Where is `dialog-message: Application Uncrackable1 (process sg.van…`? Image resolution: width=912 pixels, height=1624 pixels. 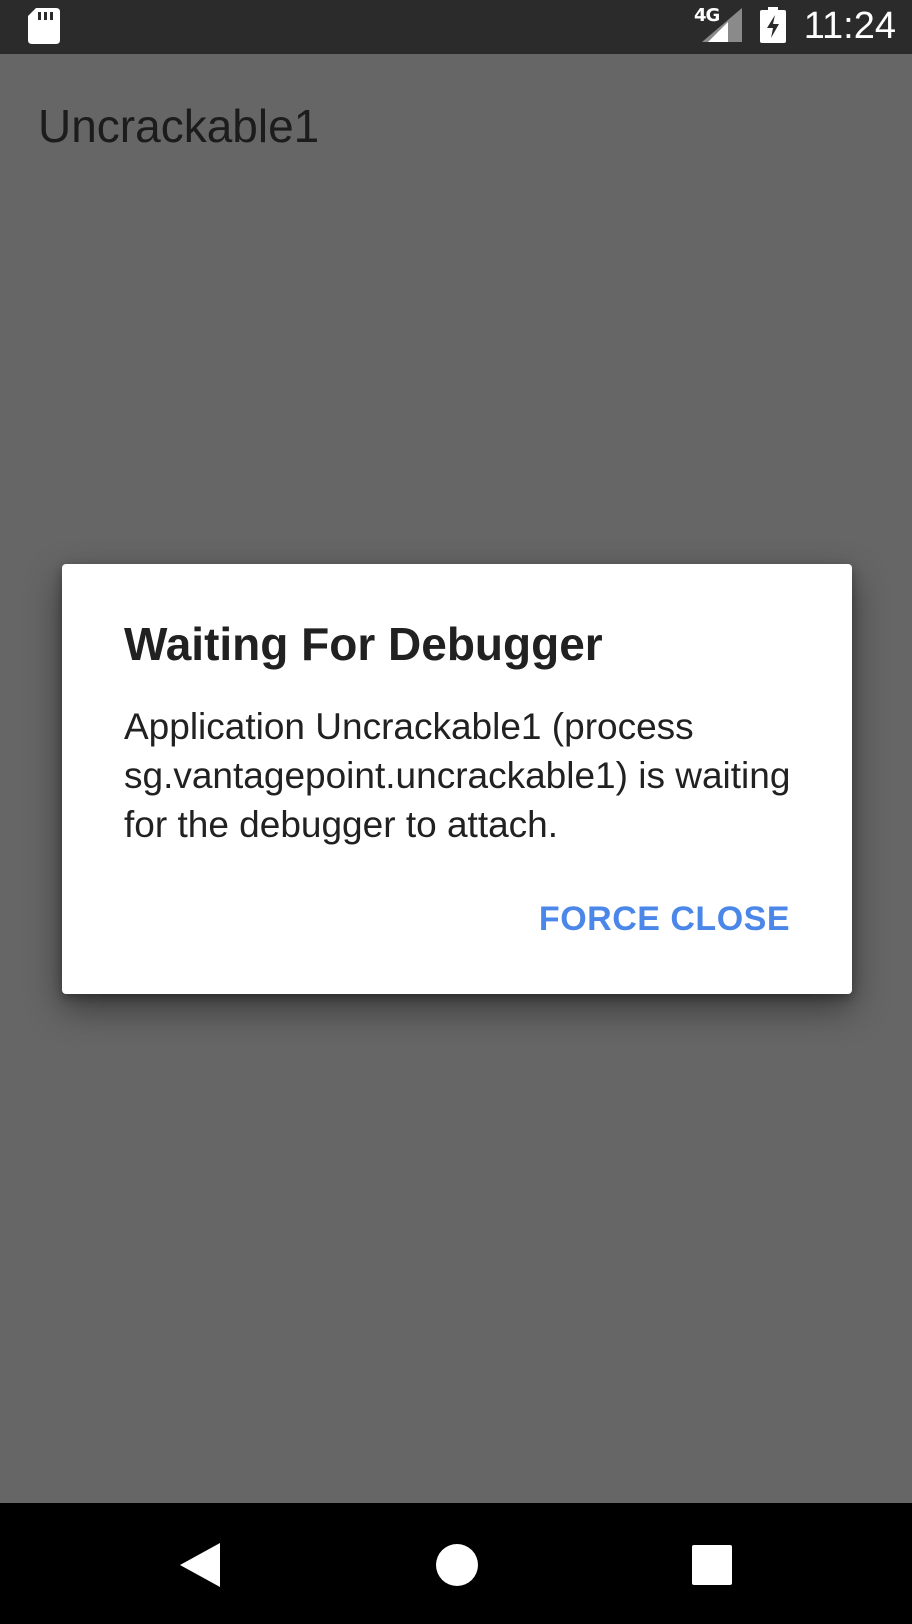 dialog-message: Application Uncrackable1 (process sg.van… is located at coordinates (457, 775).